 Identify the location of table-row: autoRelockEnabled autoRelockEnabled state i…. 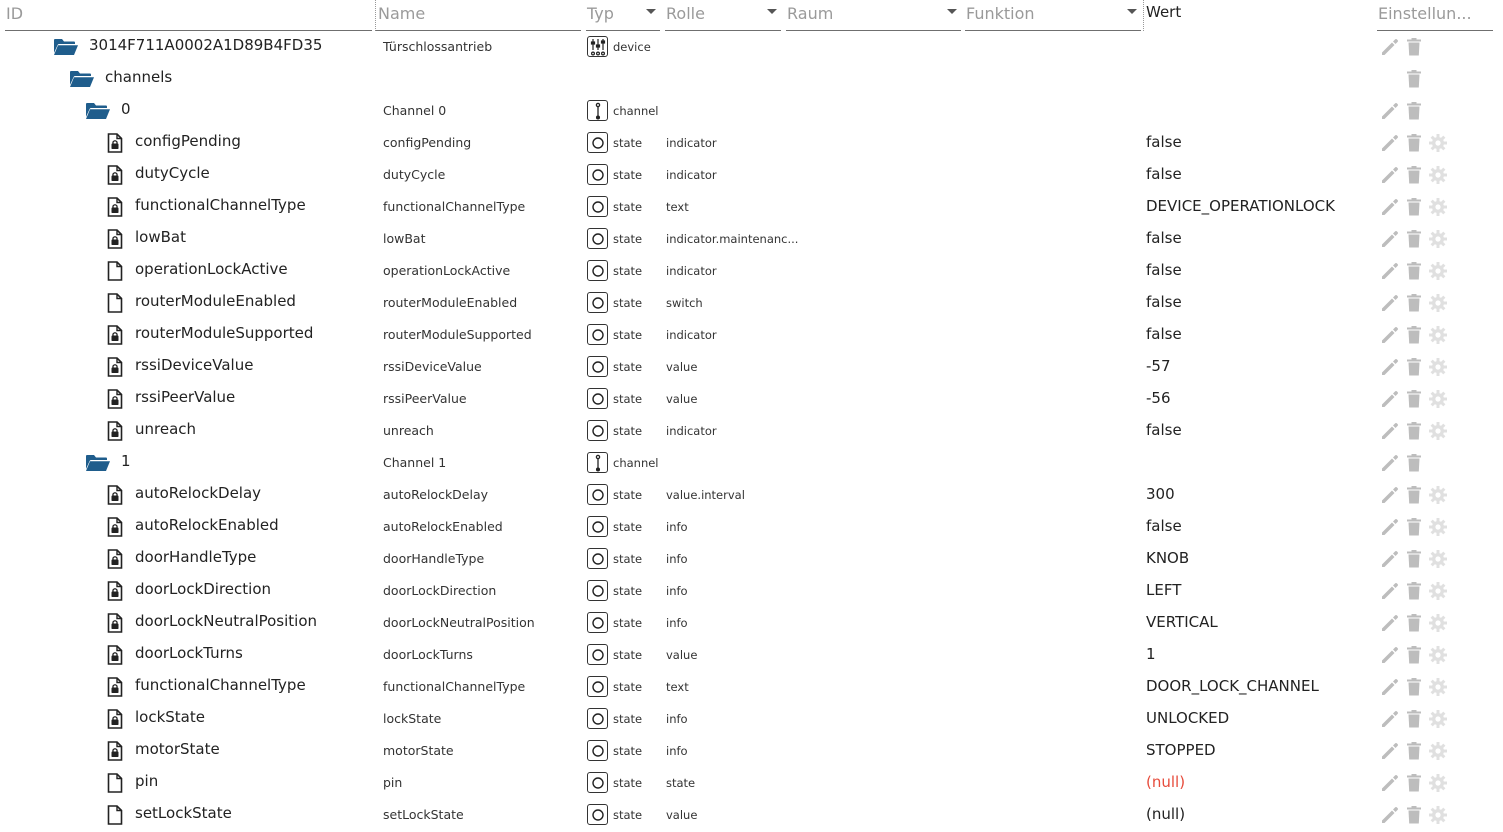
(751, 527).